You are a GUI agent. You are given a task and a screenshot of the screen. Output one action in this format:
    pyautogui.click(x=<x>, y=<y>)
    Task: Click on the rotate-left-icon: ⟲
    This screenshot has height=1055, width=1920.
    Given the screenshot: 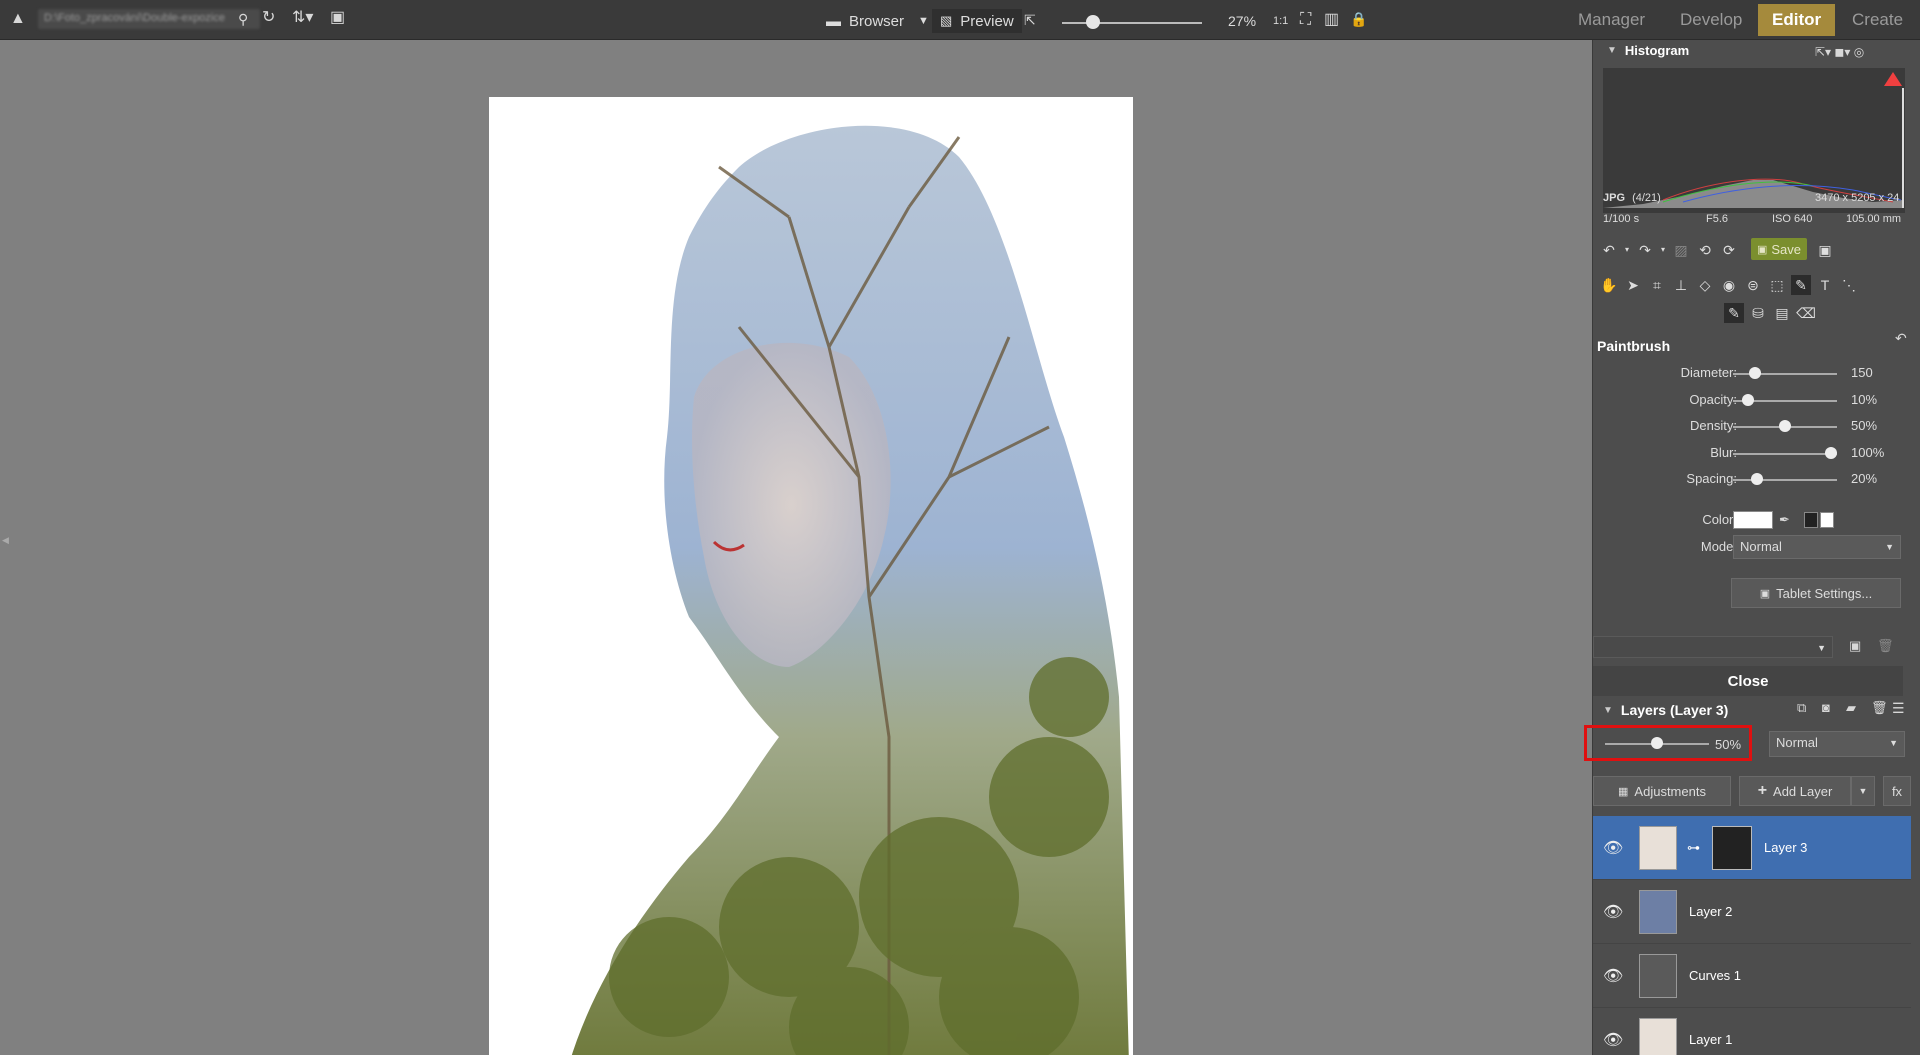 What is the action you would take?
    pyautogui.click(x=1705, y=250)
    